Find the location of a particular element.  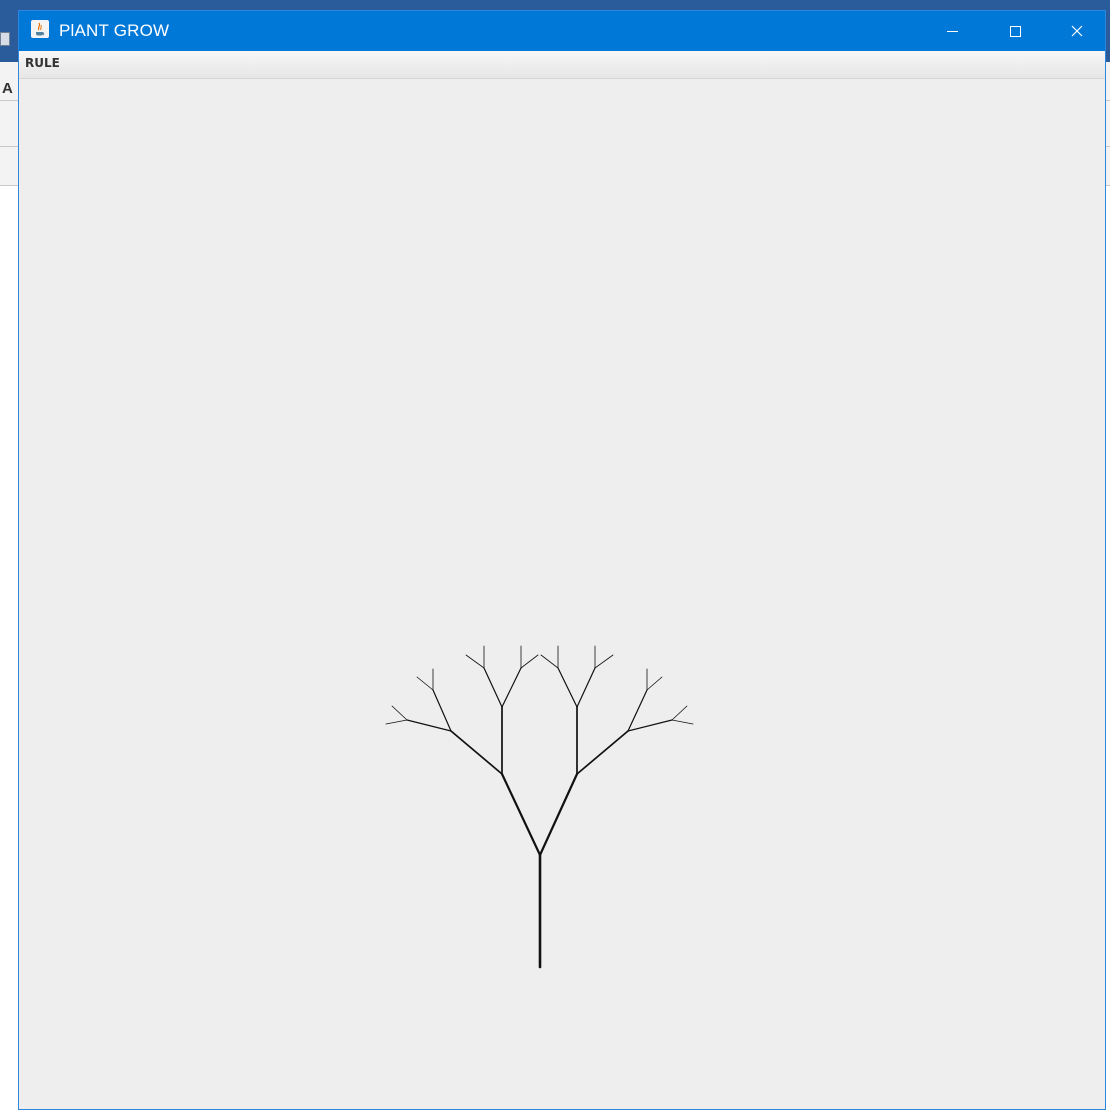

background-app-text: A is located at coordinates (7, 88).